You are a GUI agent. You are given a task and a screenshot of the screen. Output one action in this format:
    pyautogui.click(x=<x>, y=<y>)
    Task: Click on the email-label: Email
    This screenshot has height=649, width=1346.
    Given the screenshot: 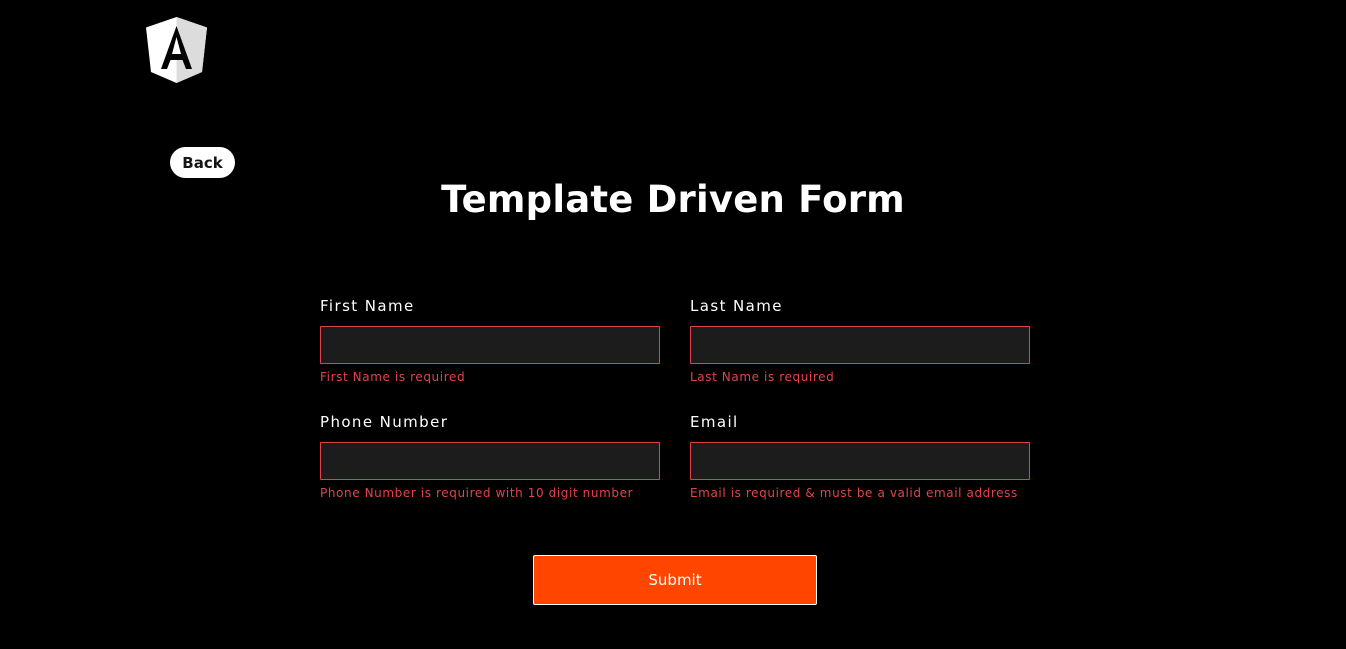 What is the action you would take?
    pyautogui.click(x=714, y=422)
    